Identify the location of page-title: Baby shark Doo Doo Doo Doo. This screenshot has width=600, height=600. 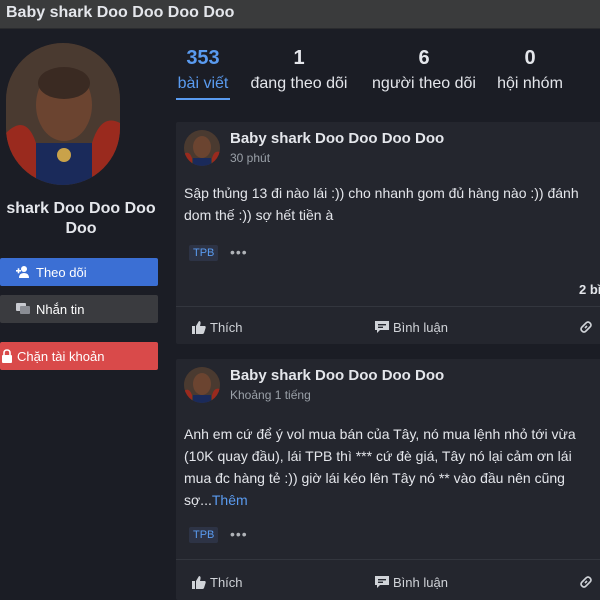
(120, 12).